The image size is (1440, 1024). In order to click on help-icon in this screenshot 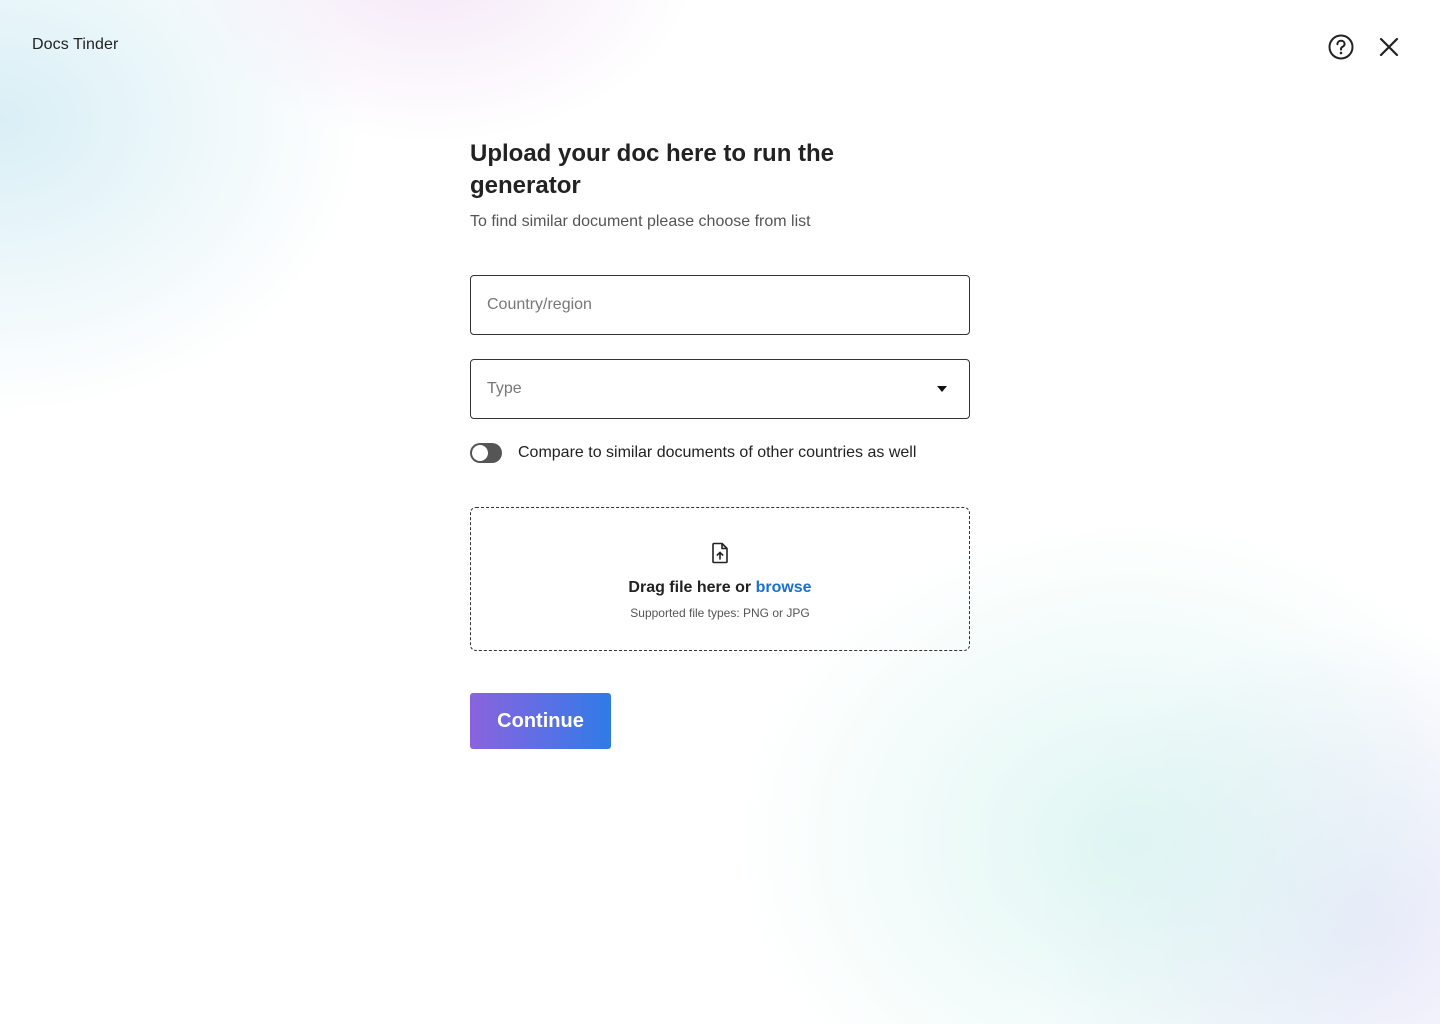, I will do `click(1341, 47)`.